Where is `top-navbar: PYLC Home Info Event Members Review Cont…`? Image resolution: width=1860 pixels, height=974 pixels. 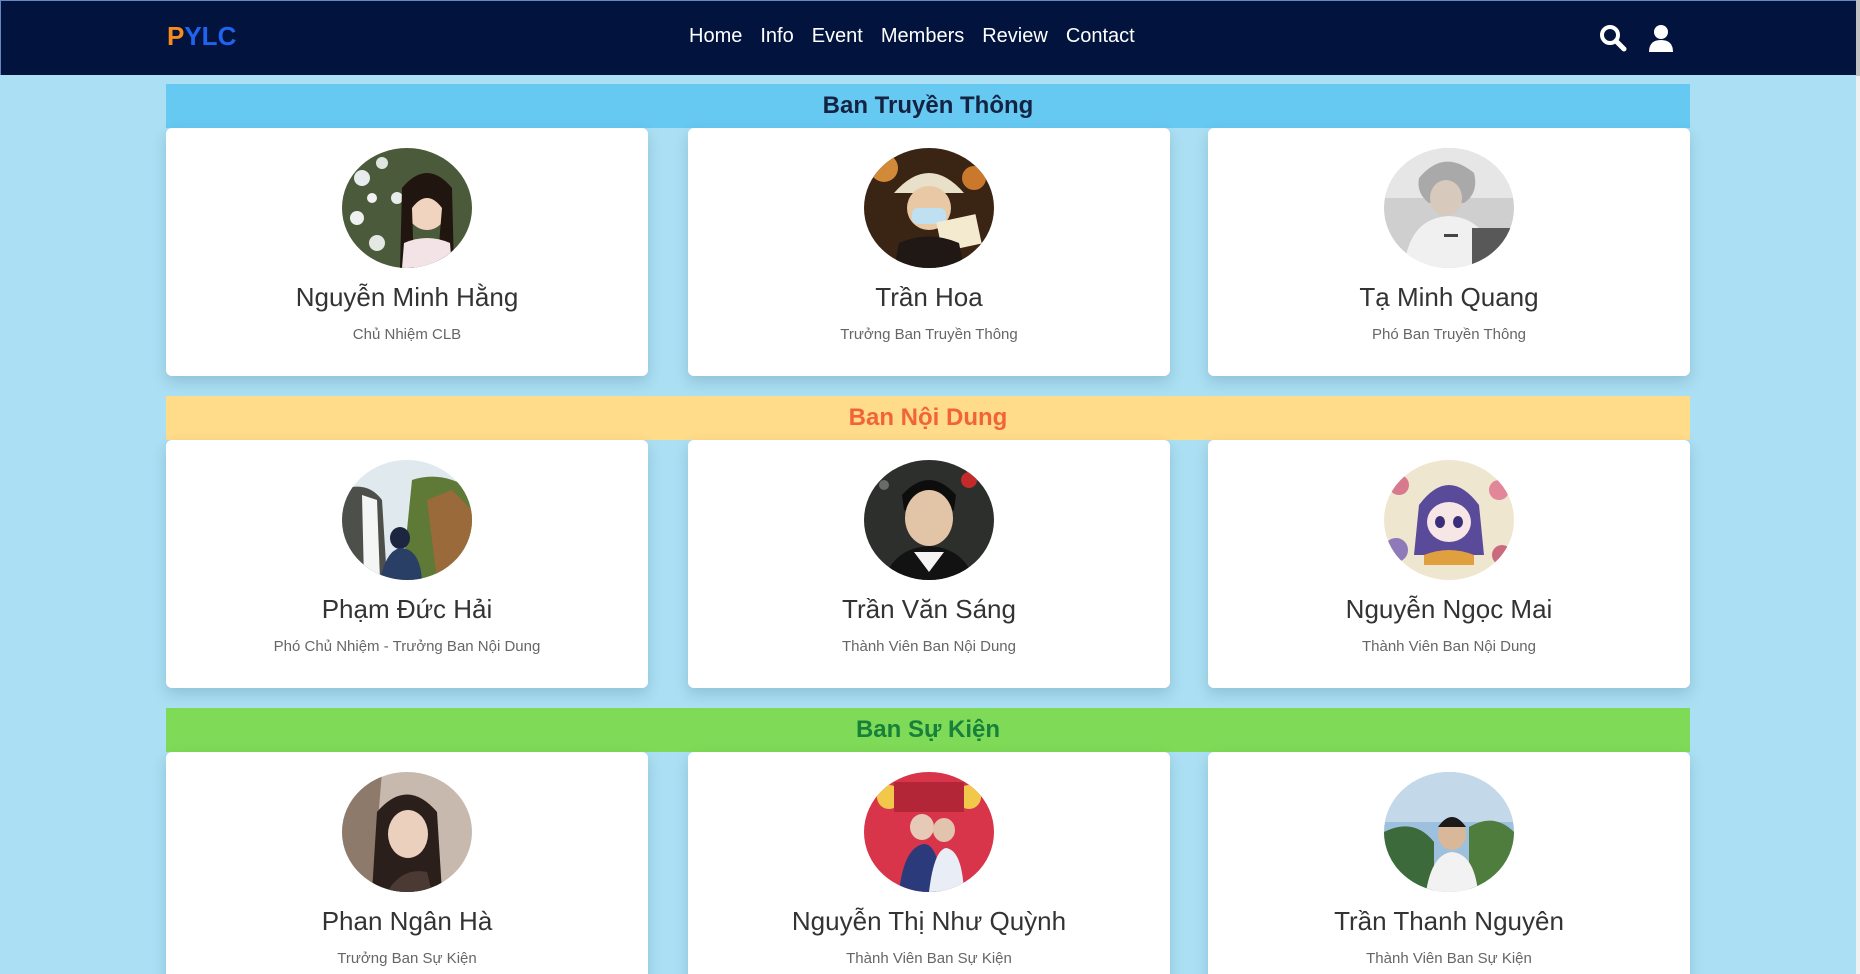 top-navbar: PYLC Home Info Event Members Review Cont… is located at coordinates (928, 37).